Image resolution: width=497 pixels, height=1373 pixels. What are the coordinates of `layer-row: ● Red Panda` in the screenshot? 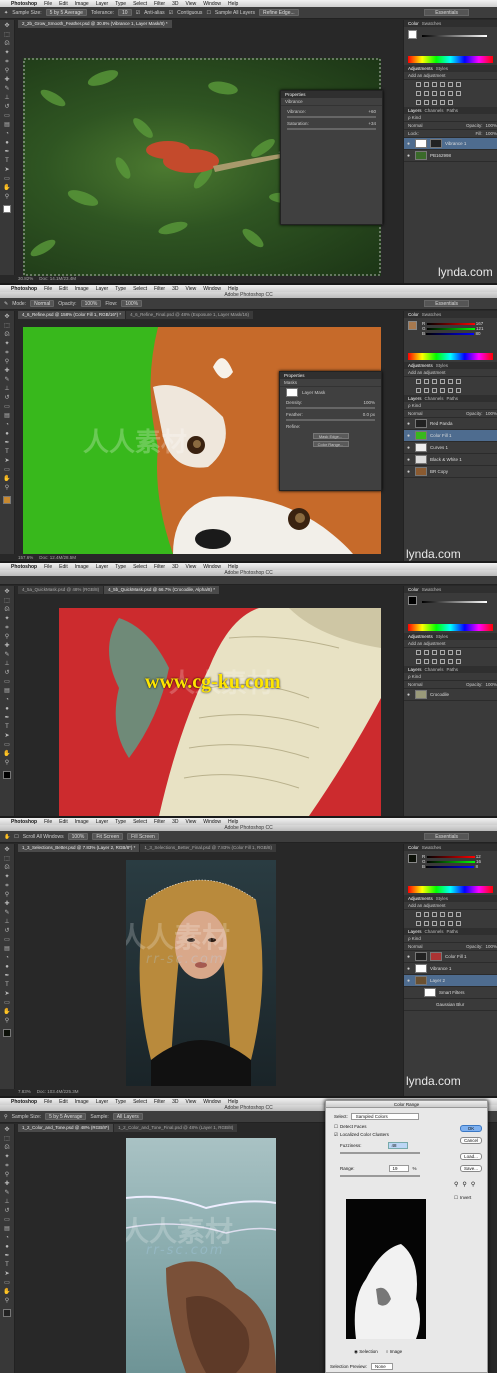 It's located at (450, 424).